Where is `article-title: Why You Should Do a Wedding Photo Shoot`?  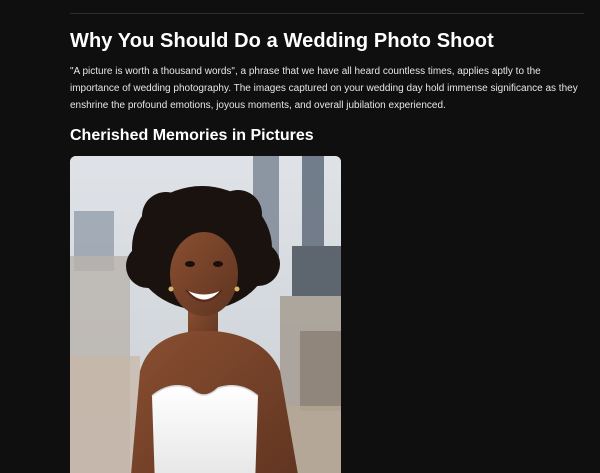 article-title: Why You Should Do a Wedding Photo Shoot is located at coordinates (282, 41).